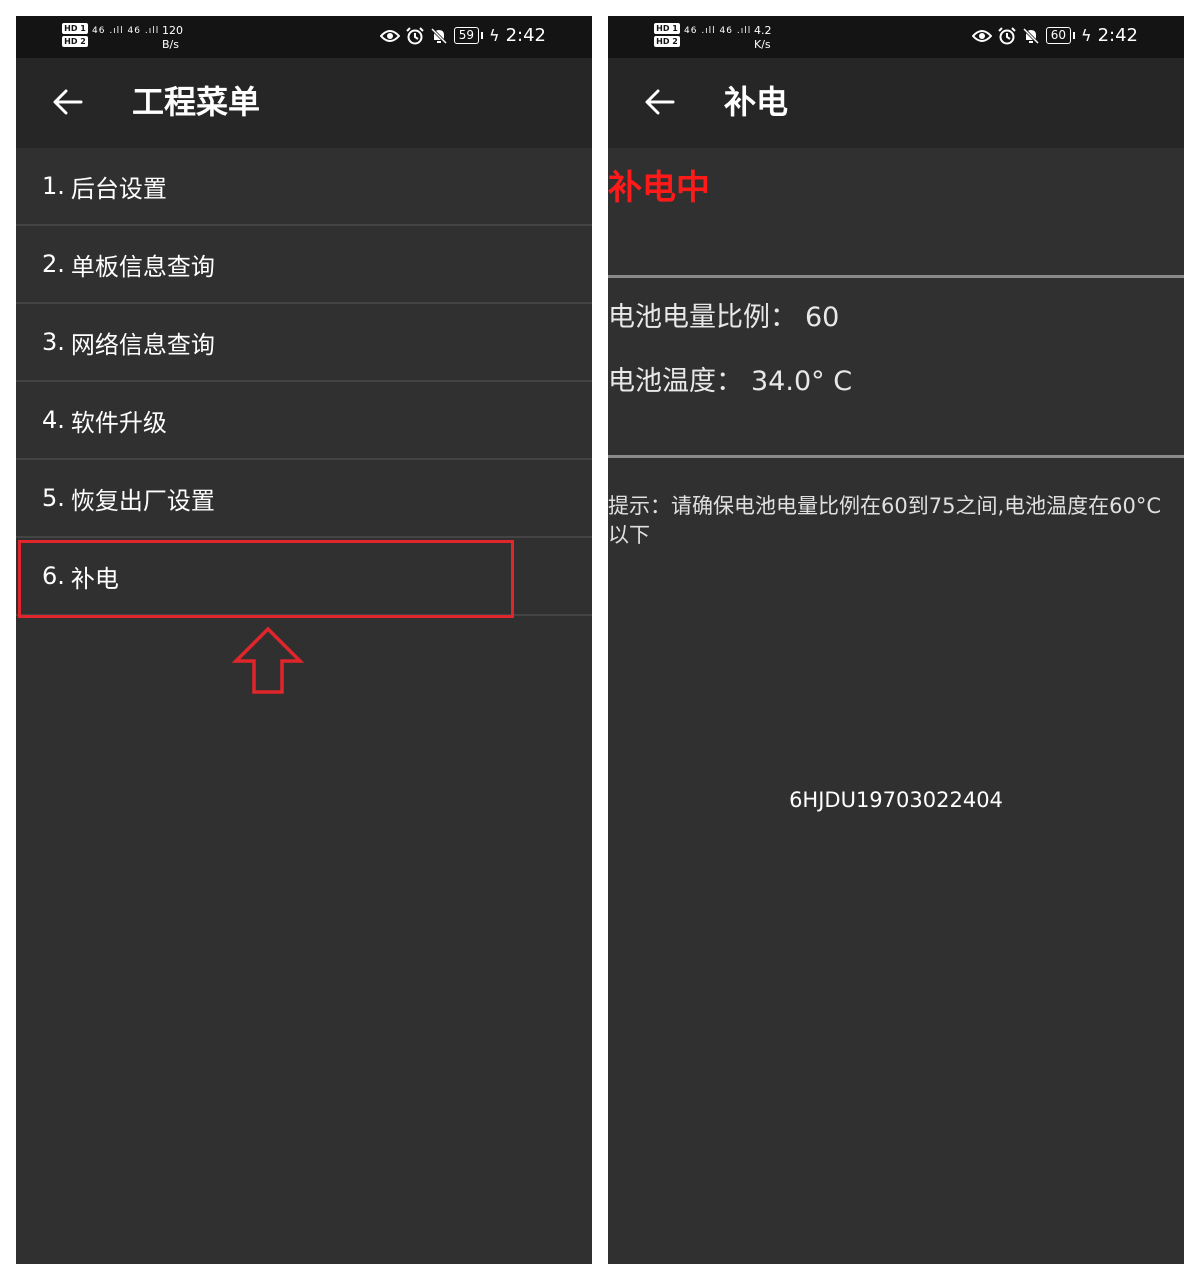 The height and width of the screenshot is (1280, 1200). I want to click on network-speed: 120 B/s, so click(172, 38).